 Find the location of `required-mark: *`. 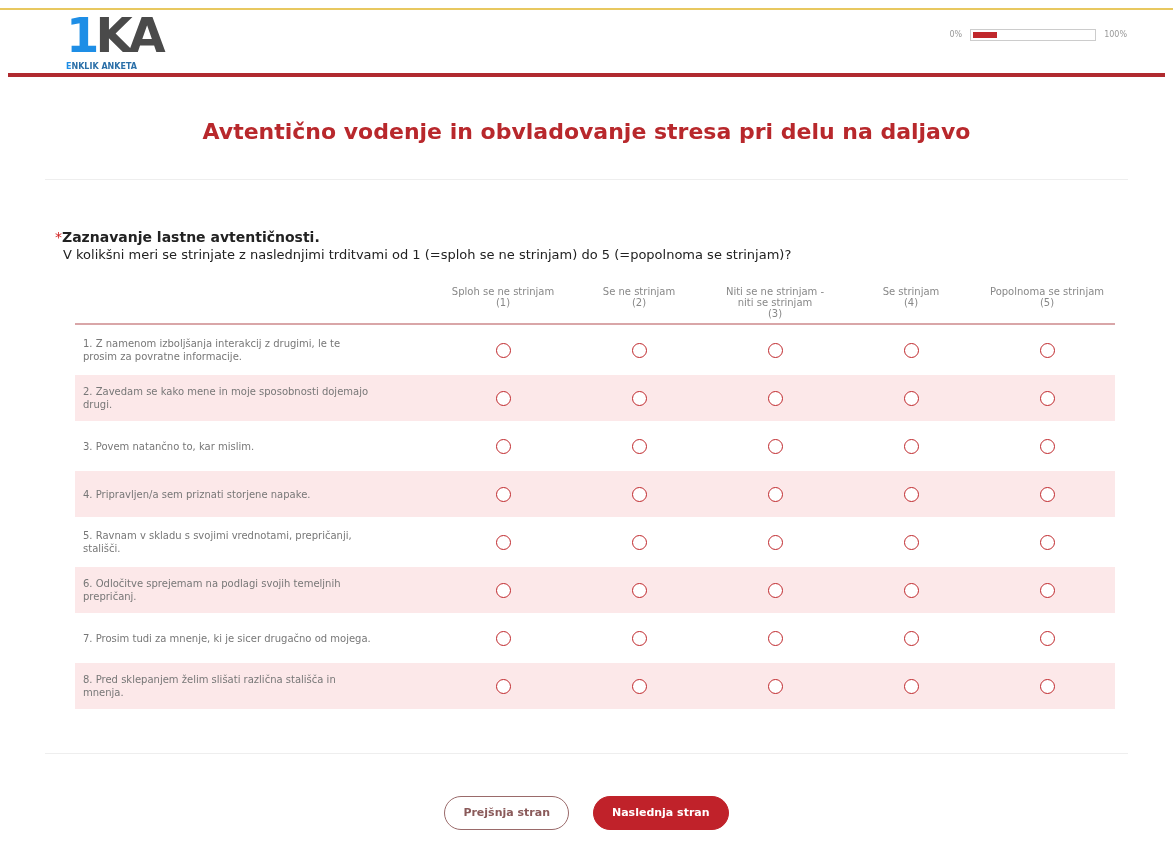

required-mark: * is located at coordinates (58, 237).